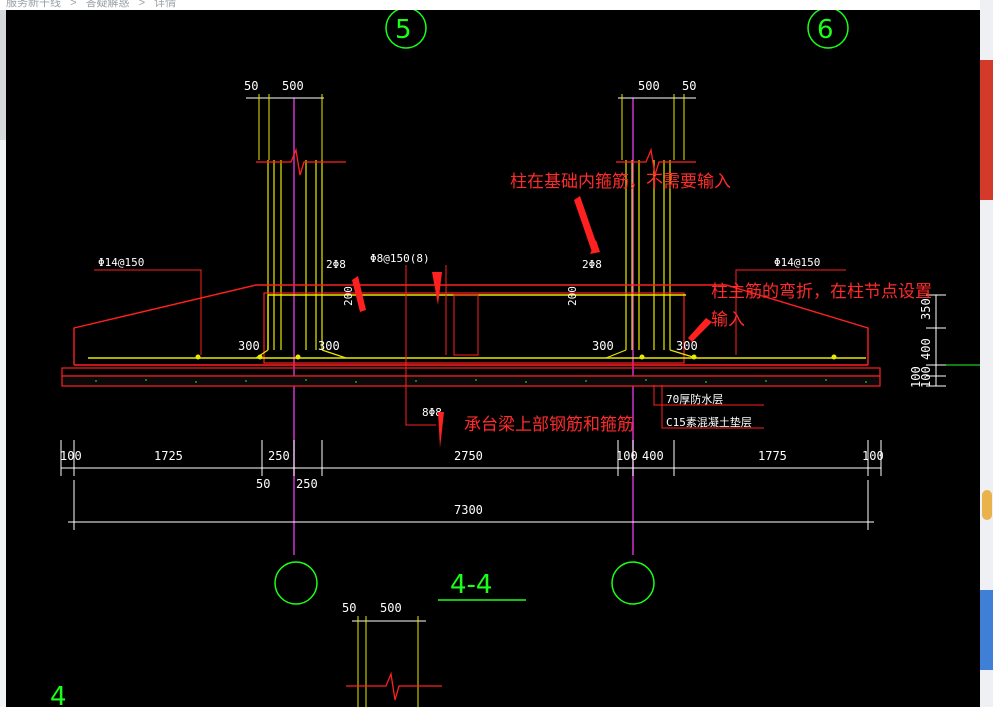  Describe the element at coordinates (549, 424) in the screenshot. I see `annotation-text: 承台梁上部钢筋和箍筋` at that location.